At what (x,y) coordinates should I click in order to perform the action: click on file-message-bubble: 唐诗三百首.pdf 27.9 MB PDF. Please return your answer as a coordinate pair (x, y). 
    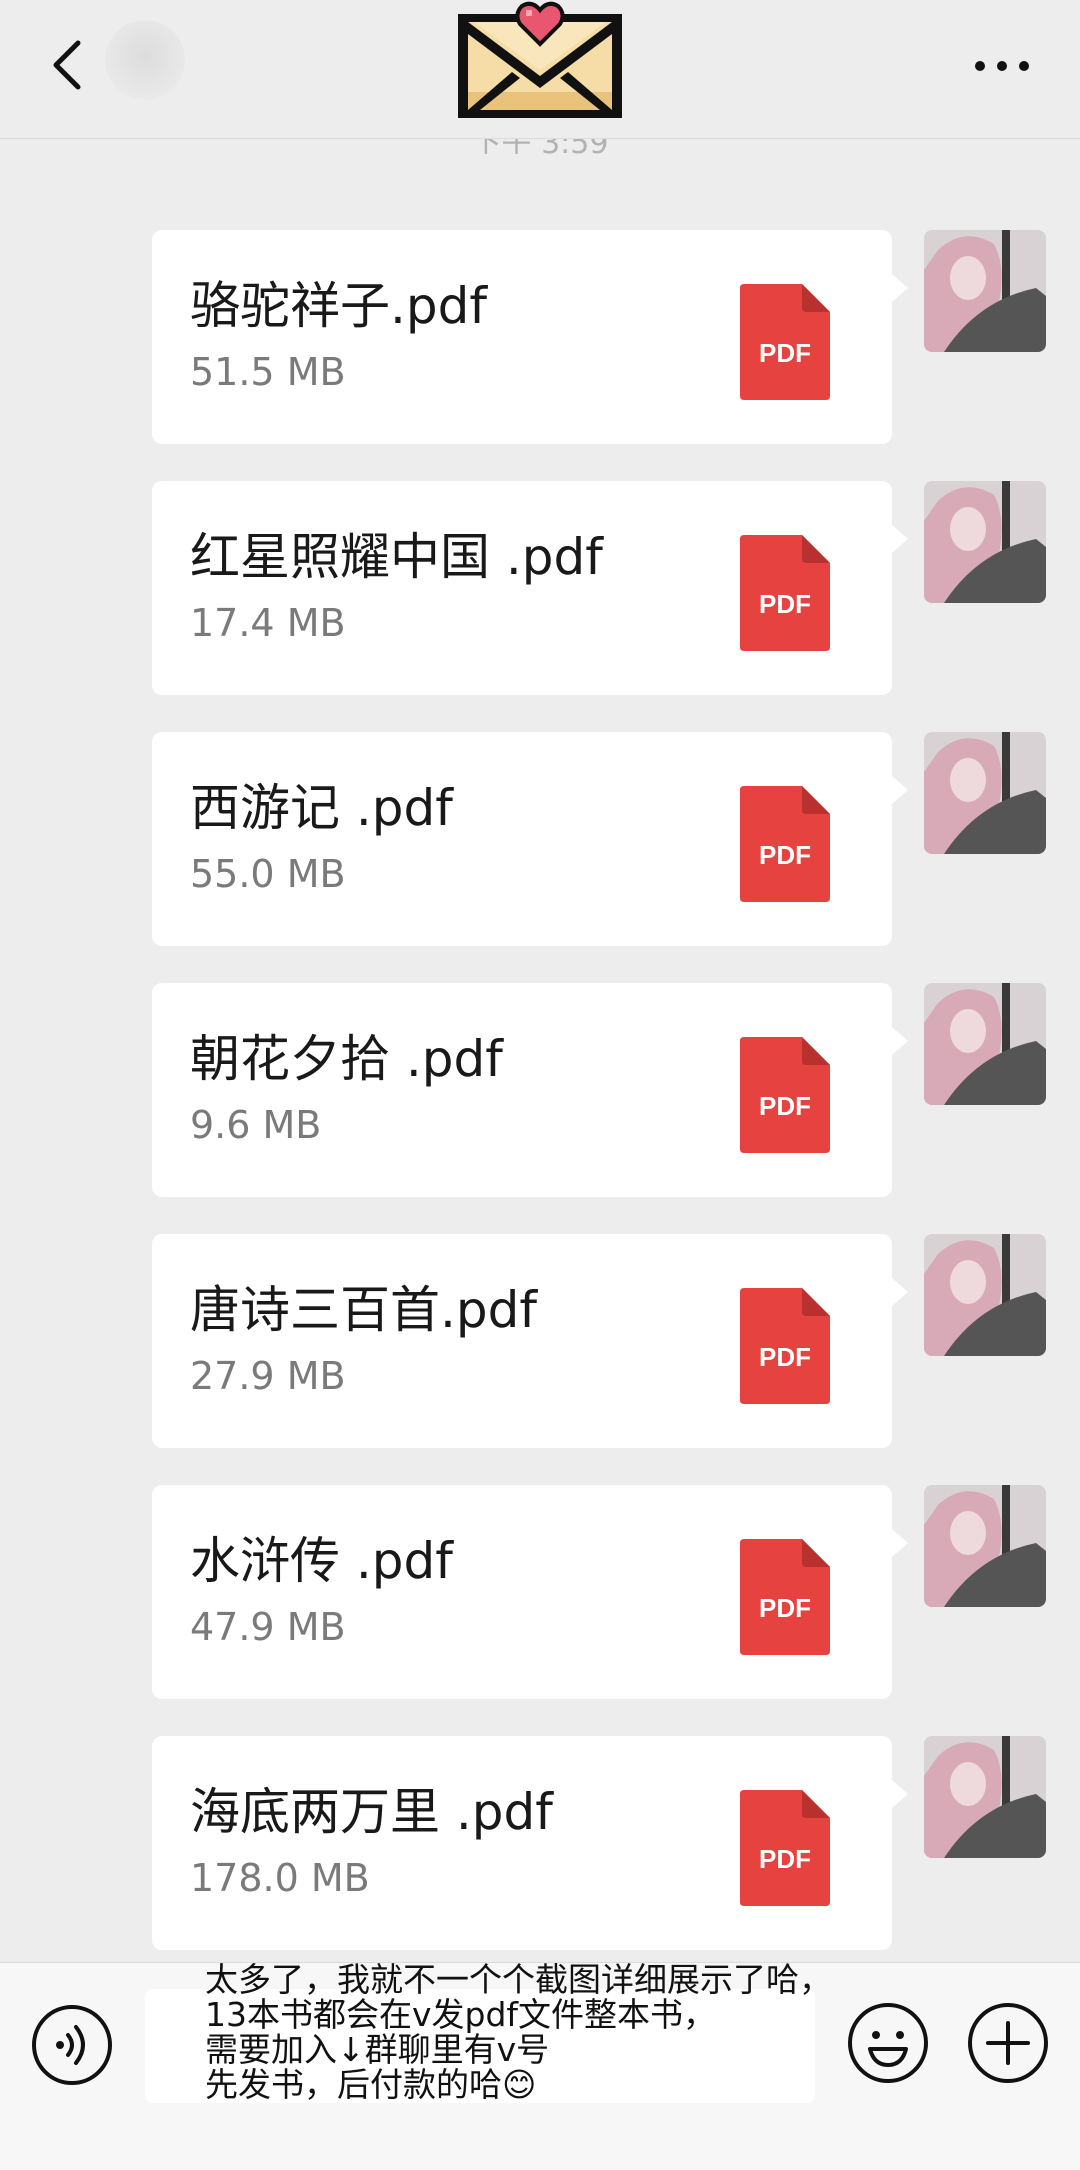
    Looking at the image, I should click on (530, 1341).